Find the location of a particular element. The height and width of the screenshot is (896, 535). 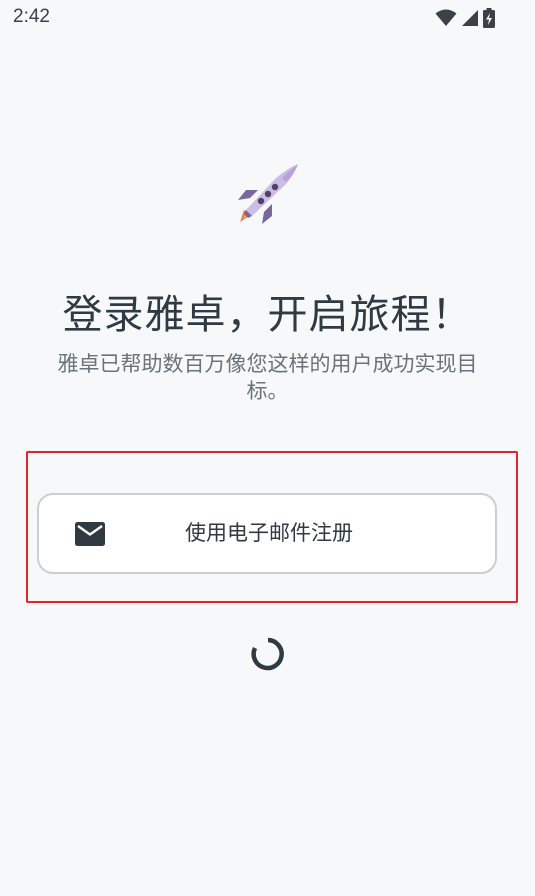

cellular-signal-icon is located at coordinates (470, 18).